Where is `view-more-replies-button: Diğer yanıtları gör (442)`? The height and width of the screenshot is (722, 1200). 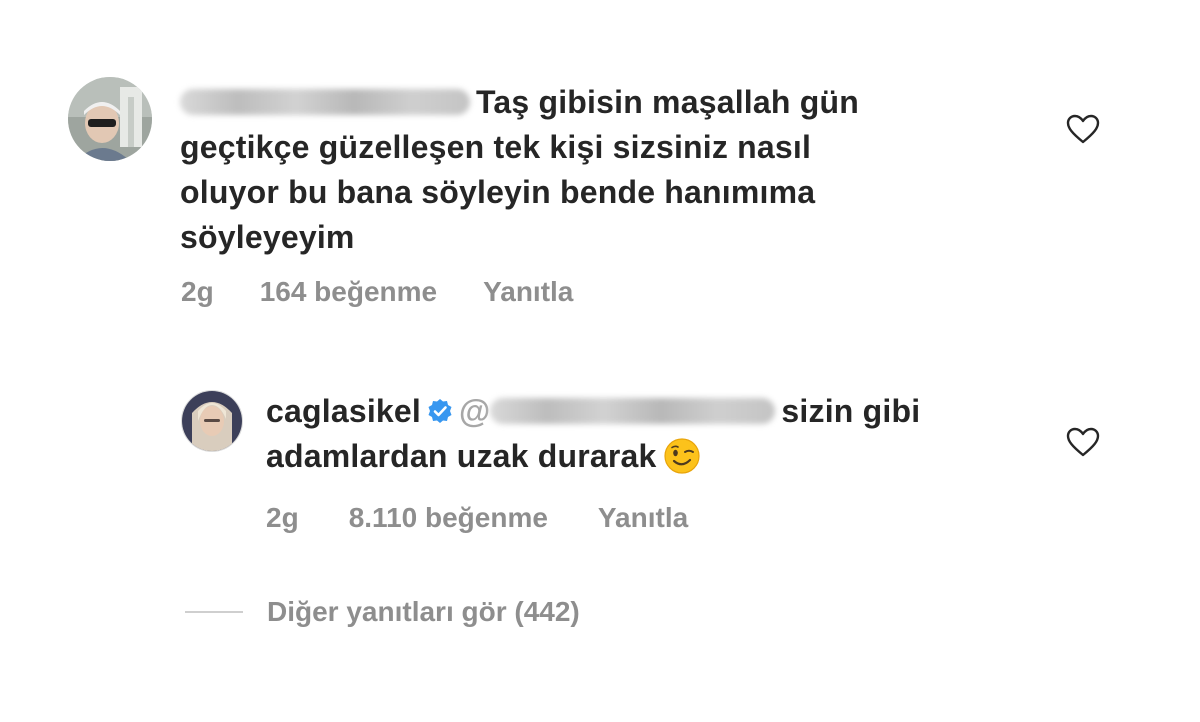
view-more-replies-button: Diğer yanıtları gör (442) is located at coordinates (382, 612).